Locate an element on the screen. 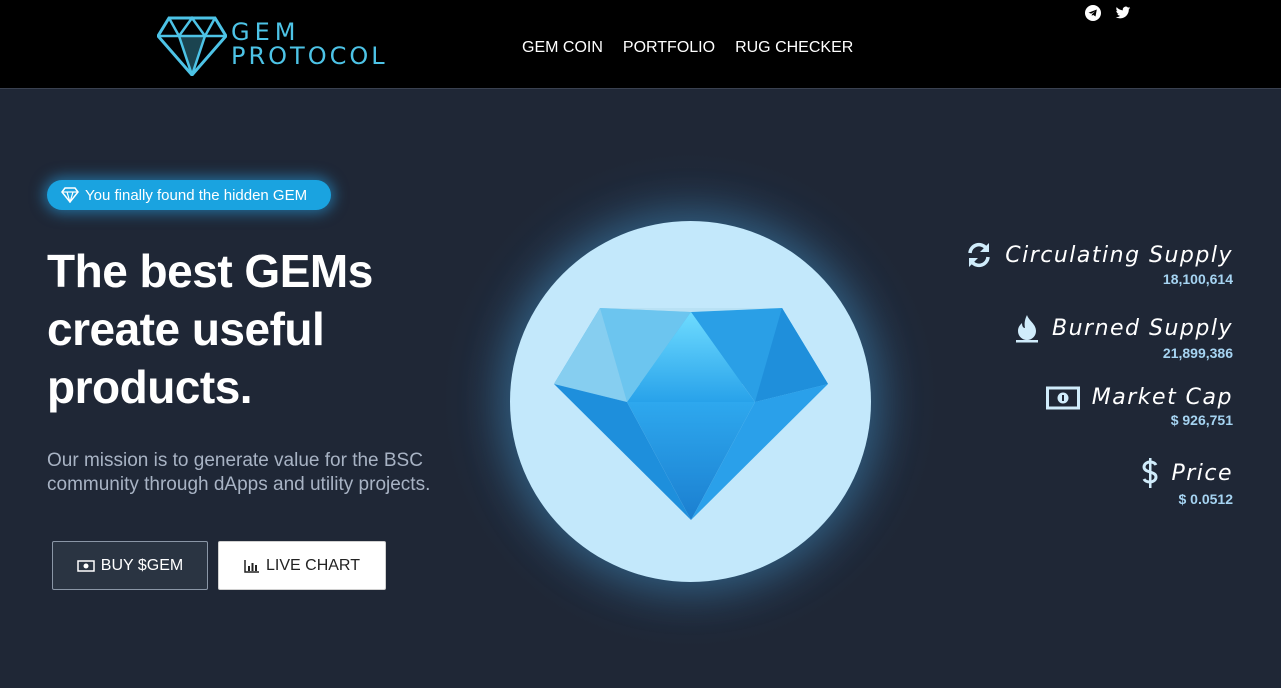 This screenshot has height=688, width=1281. nav-gem-coin: GEM COIN is located at coordinates (562, 48).